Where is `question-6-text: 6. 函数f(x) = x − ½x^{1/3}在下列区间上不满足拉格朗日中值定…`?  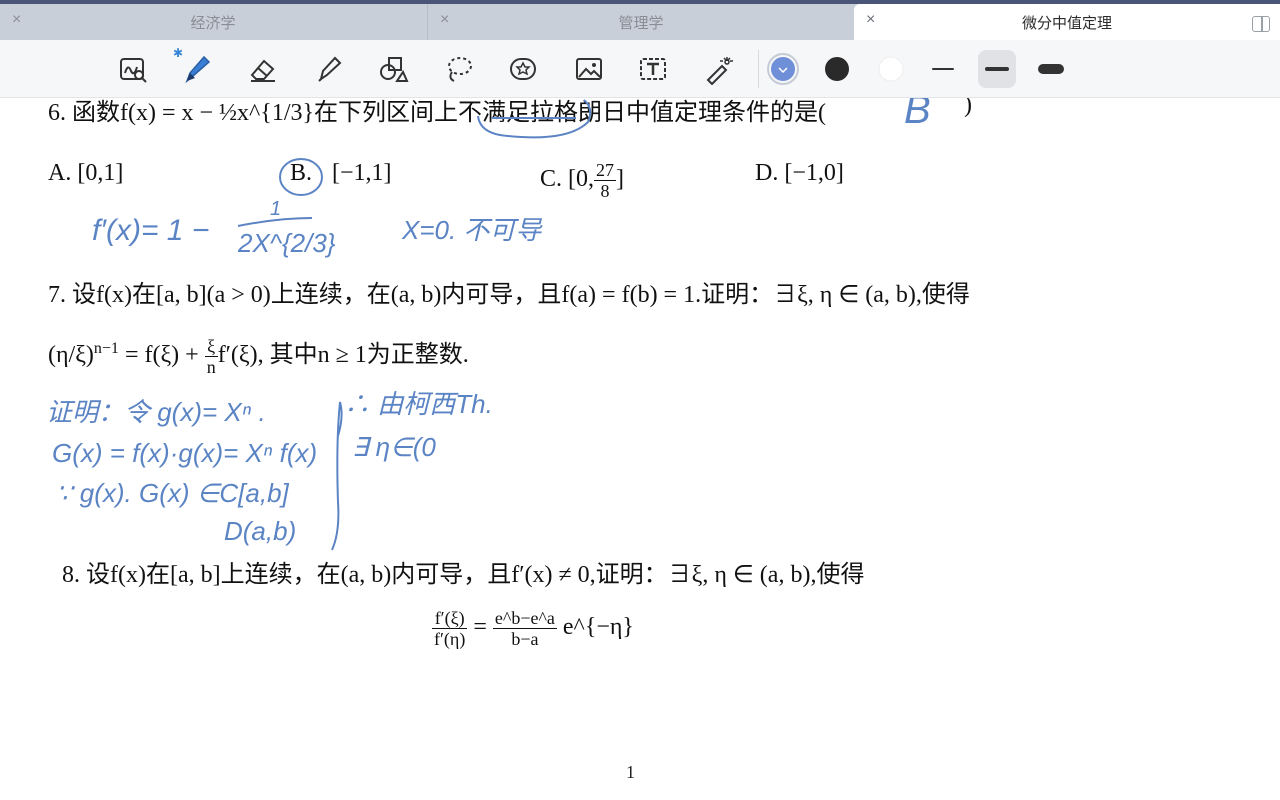 question-6-text: 6. 函数f(x) = x − ½x^{1/3}在下列区间上不满足拉格朗日中值定… is located at coordinates (437, 113).